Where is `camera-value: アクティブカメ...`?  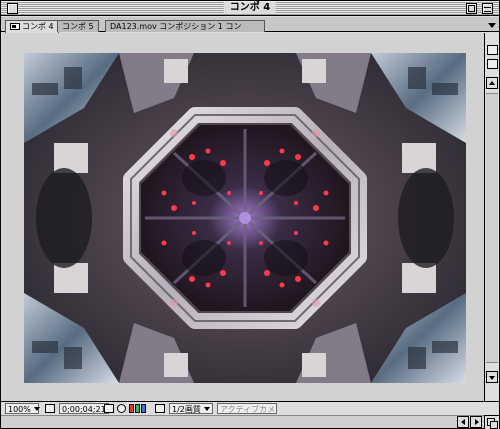
camera-value: アクティブカメ... is located at coordinates (248, 409).